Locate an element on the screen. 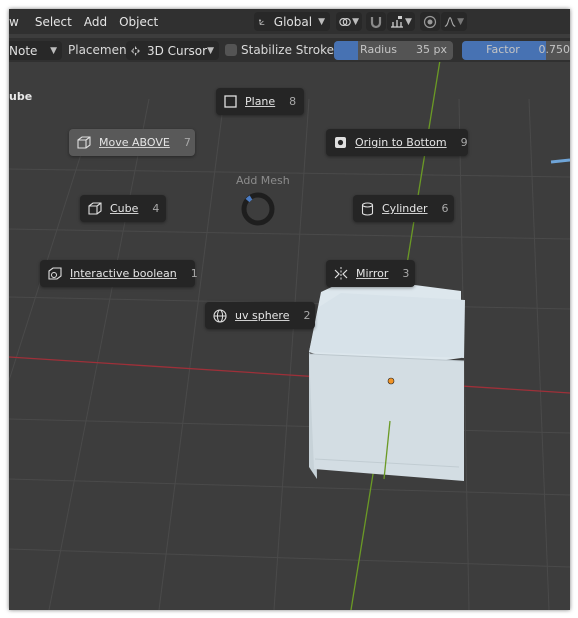  pie-item-cube: Cube 4 is located at coordinates (123, 208).